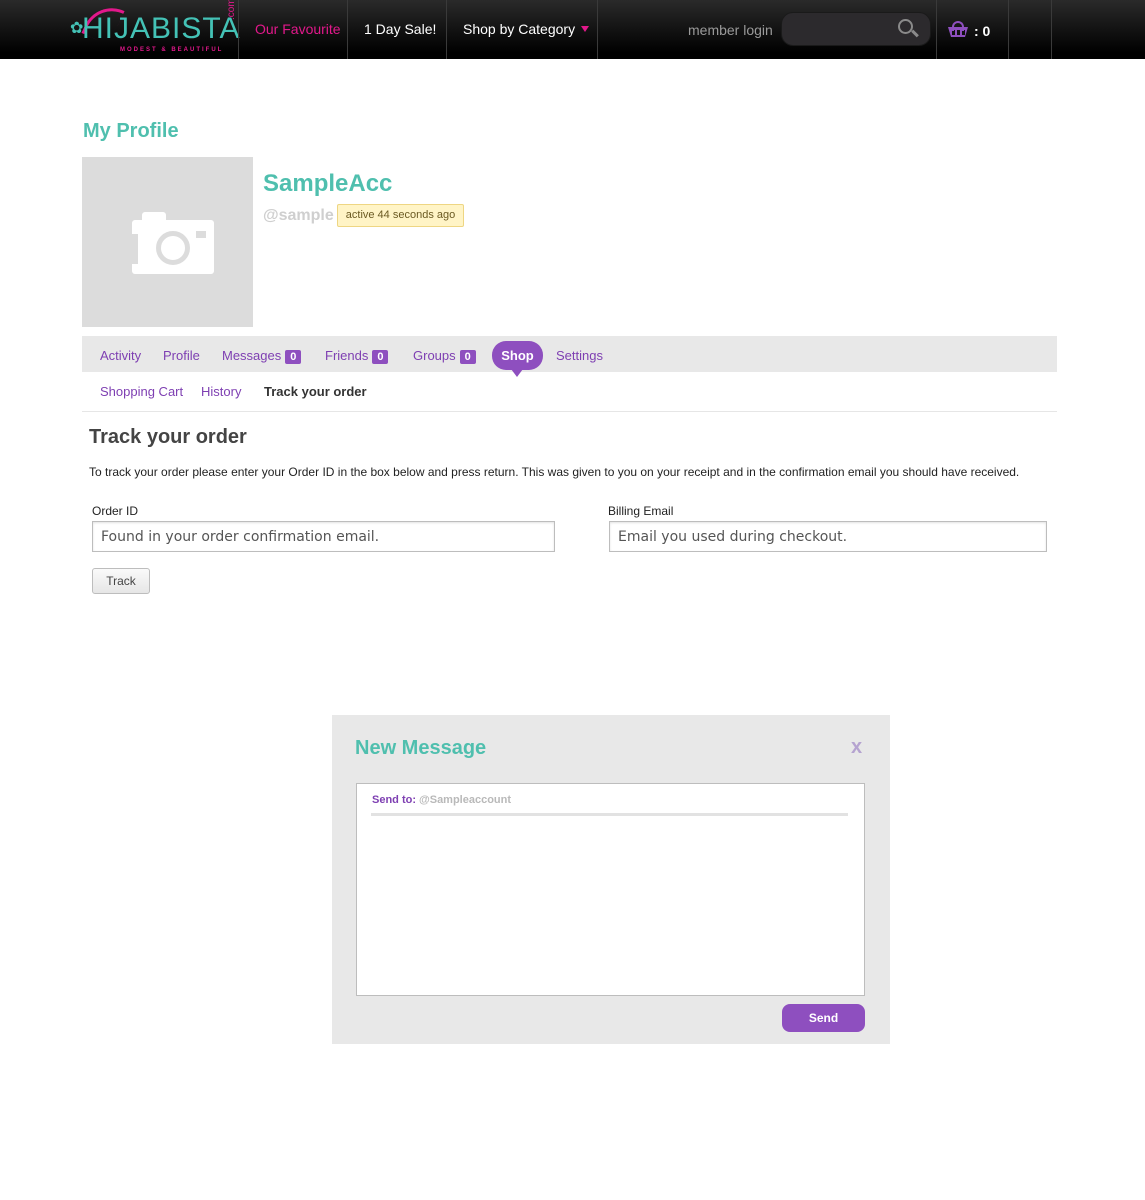 The width and height of the screenshot is (1145, 1200). Describe the element at coordinates (915, 33) in the screenshot. I see `search-icon-handle` at that location.